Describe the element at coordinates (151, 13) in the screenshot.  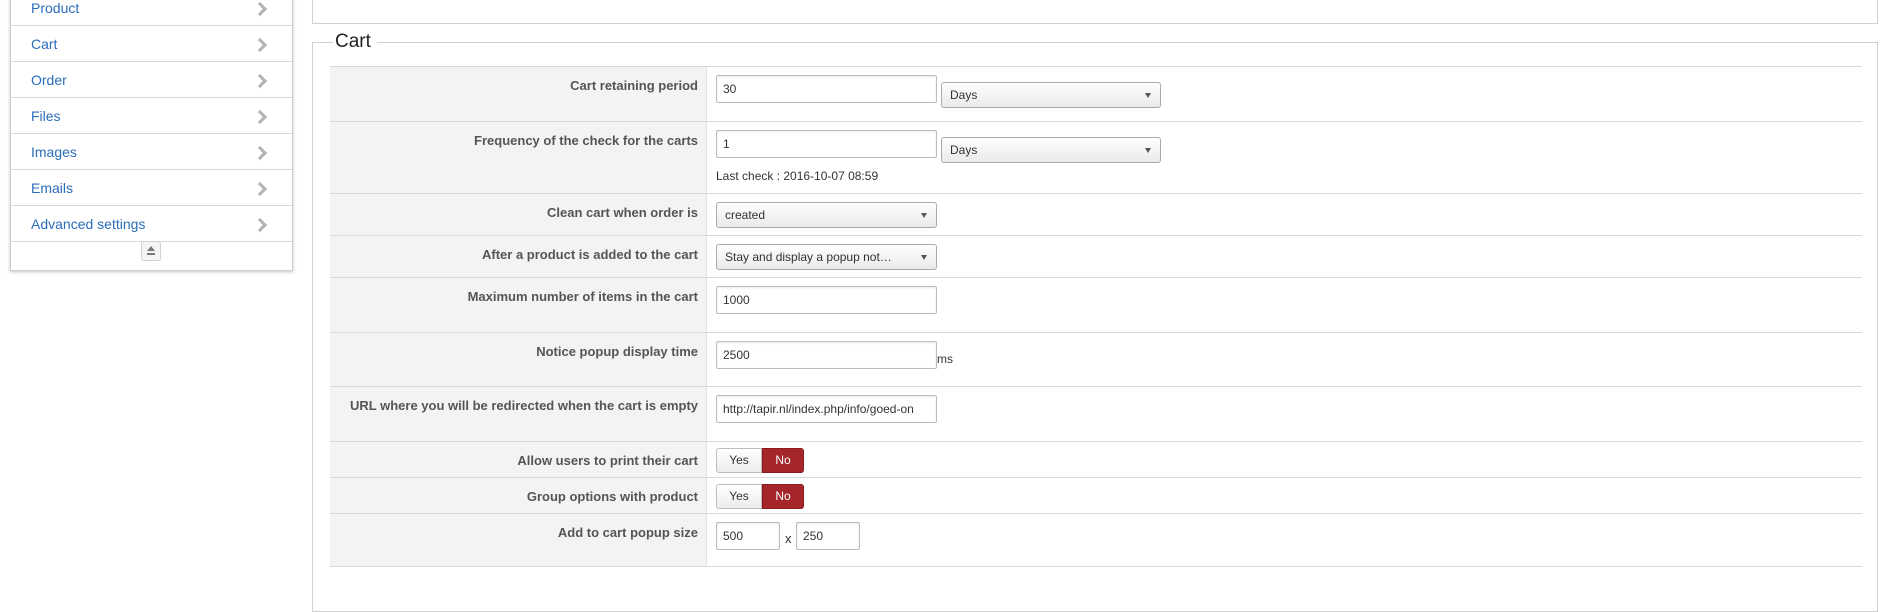
I see `sidebar-item-product: Product` at that location.